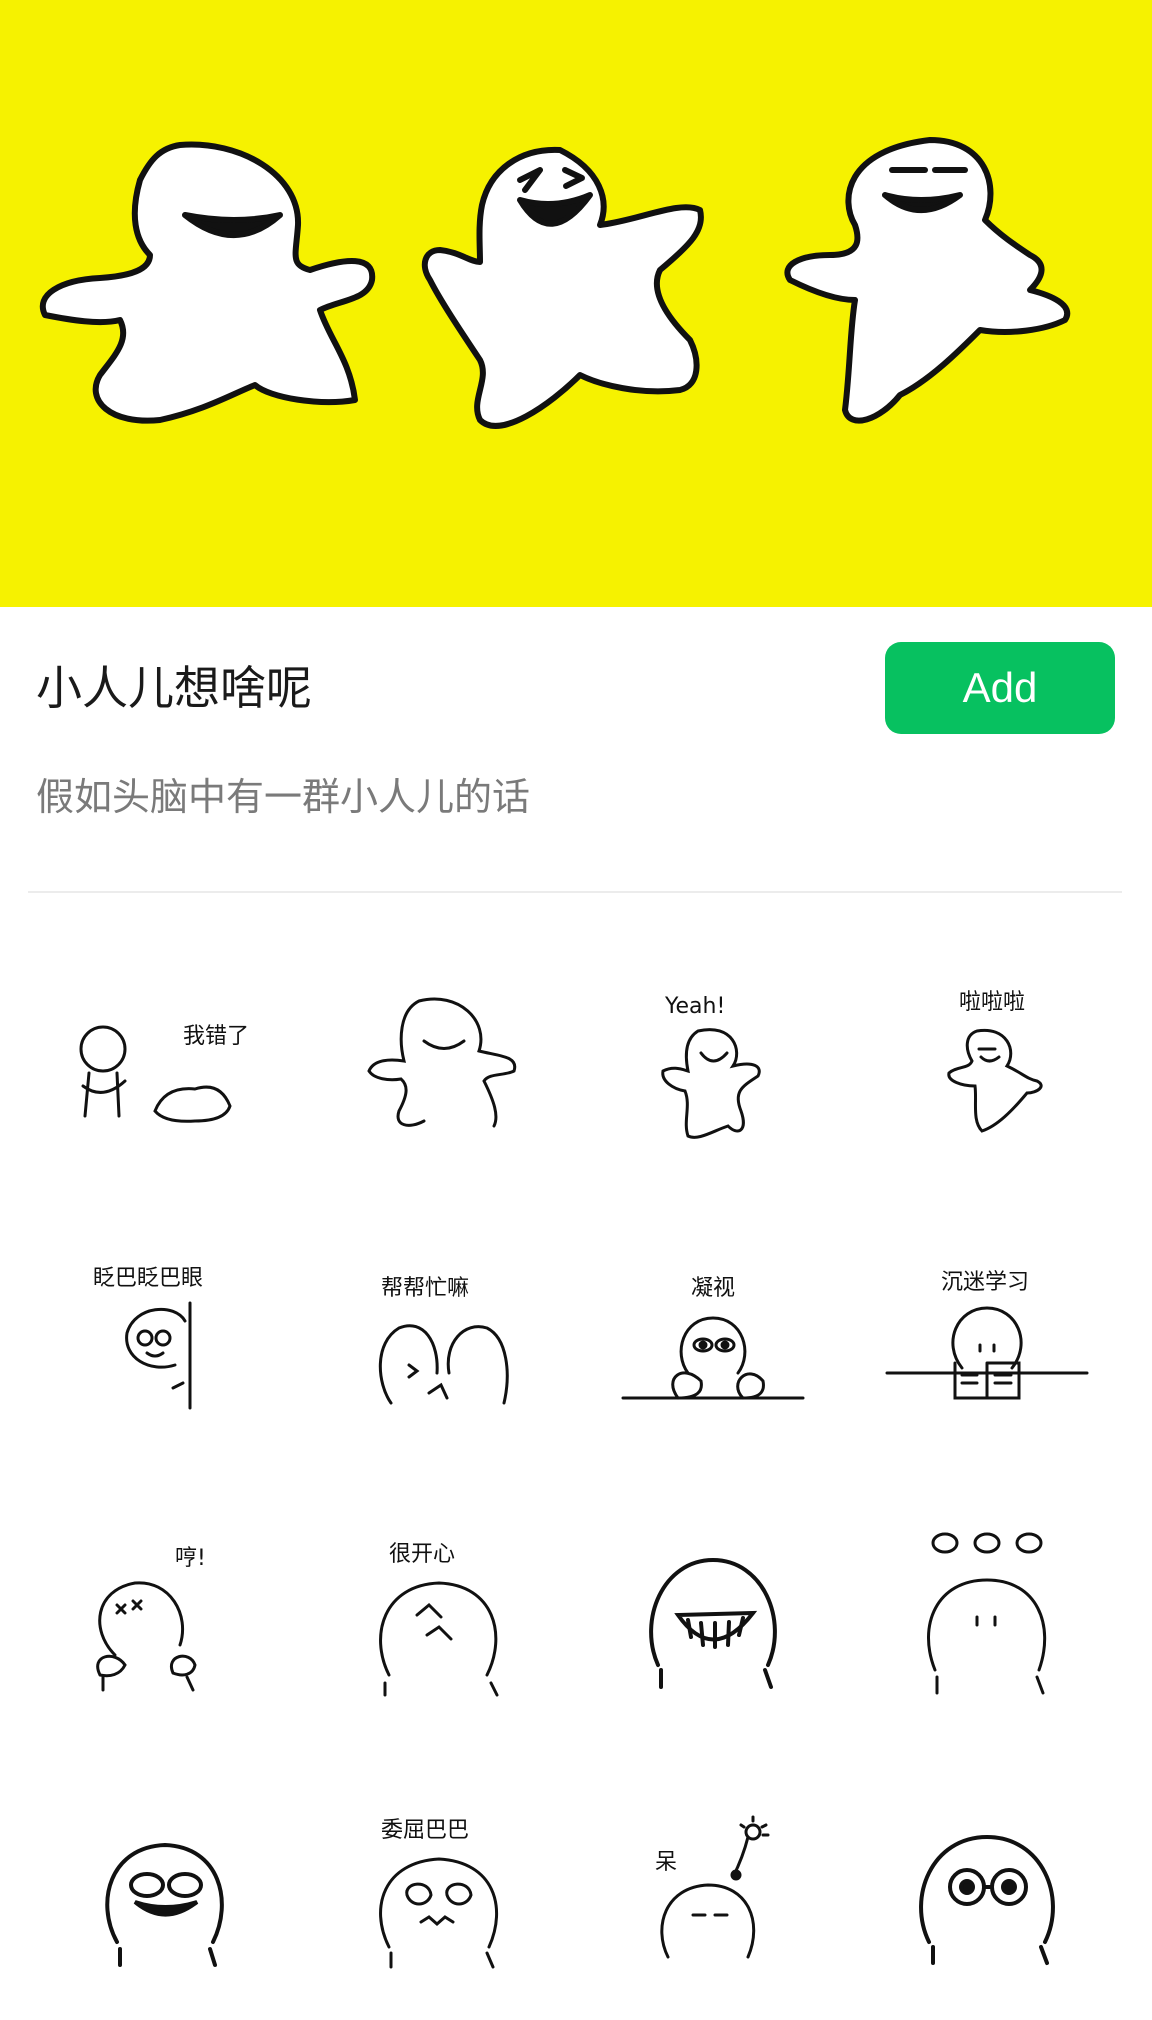 The width and height of the screenshot is (1152, 2020). Describe the element at coordinates (438, 1893) in the screenshot. I see `aggrieved-sticker: 委屈巴巴` at that location.